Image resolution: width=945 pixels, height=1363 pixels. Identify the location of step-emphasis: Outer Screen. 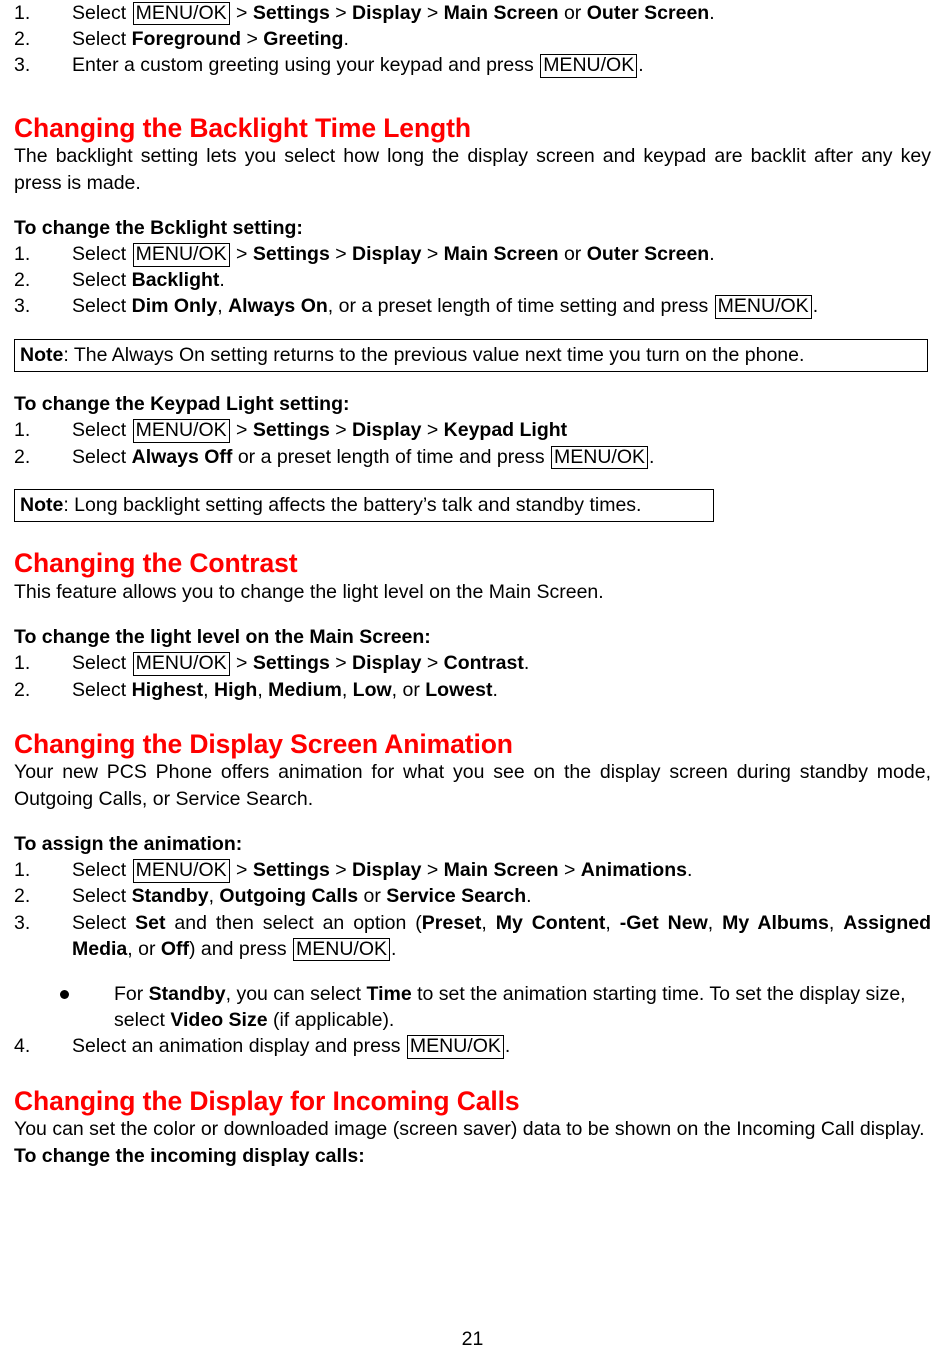
(648, 254).